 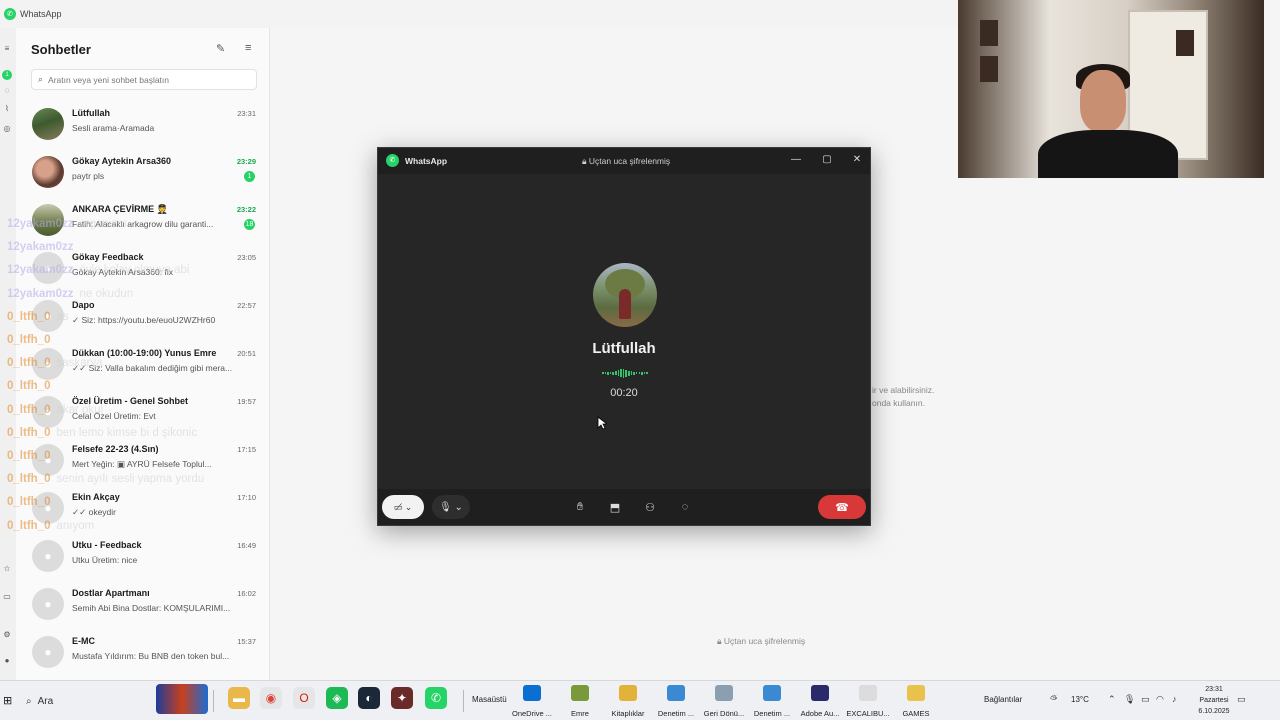 I want to click on chat-last-message: ✓✓ okeydir, so click(x=94, y=512).